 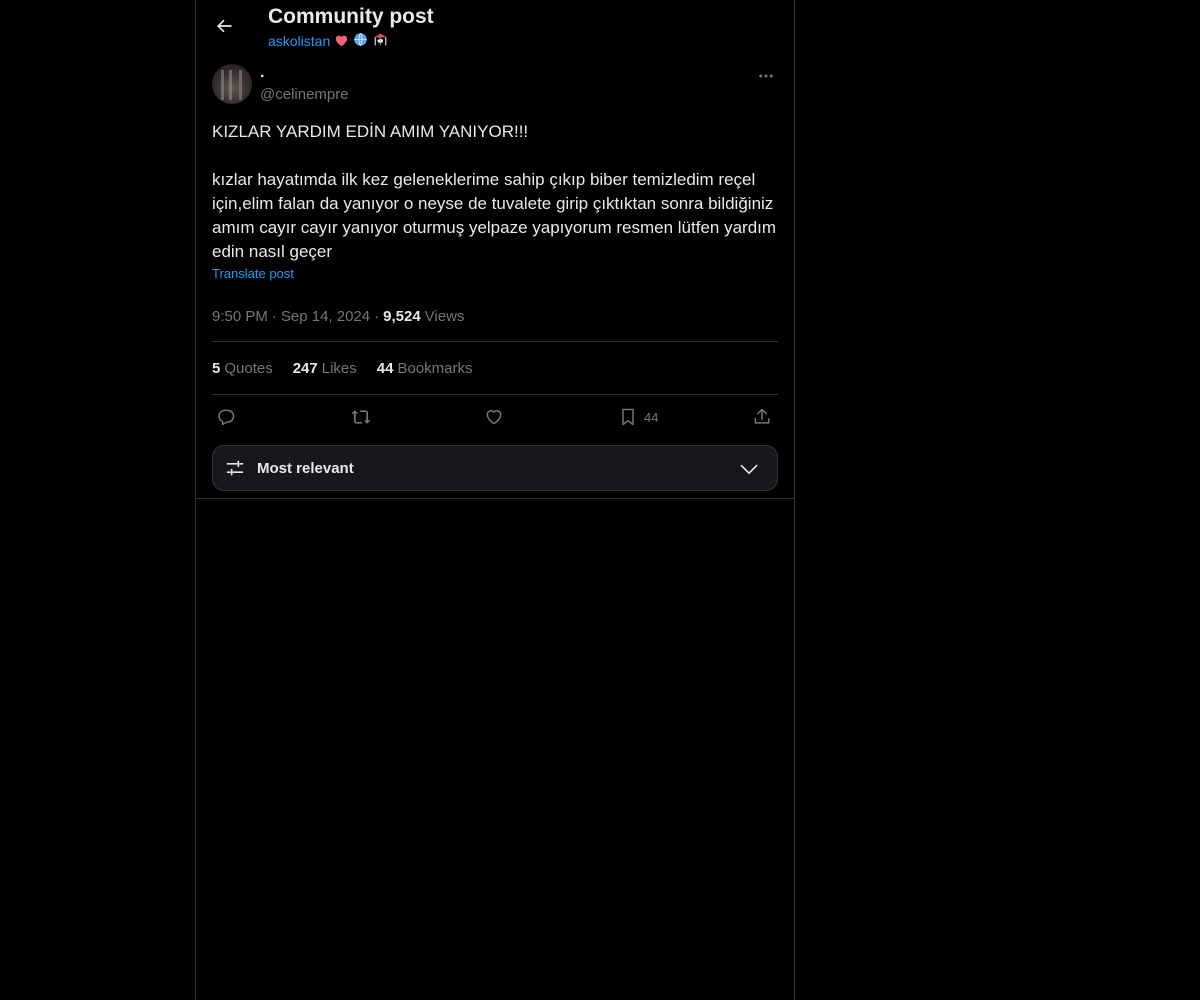 What do you see at coordinates (651, 417) in the screenshot?
I see `bookmark-count: 44` at bounding box center [651, 417].